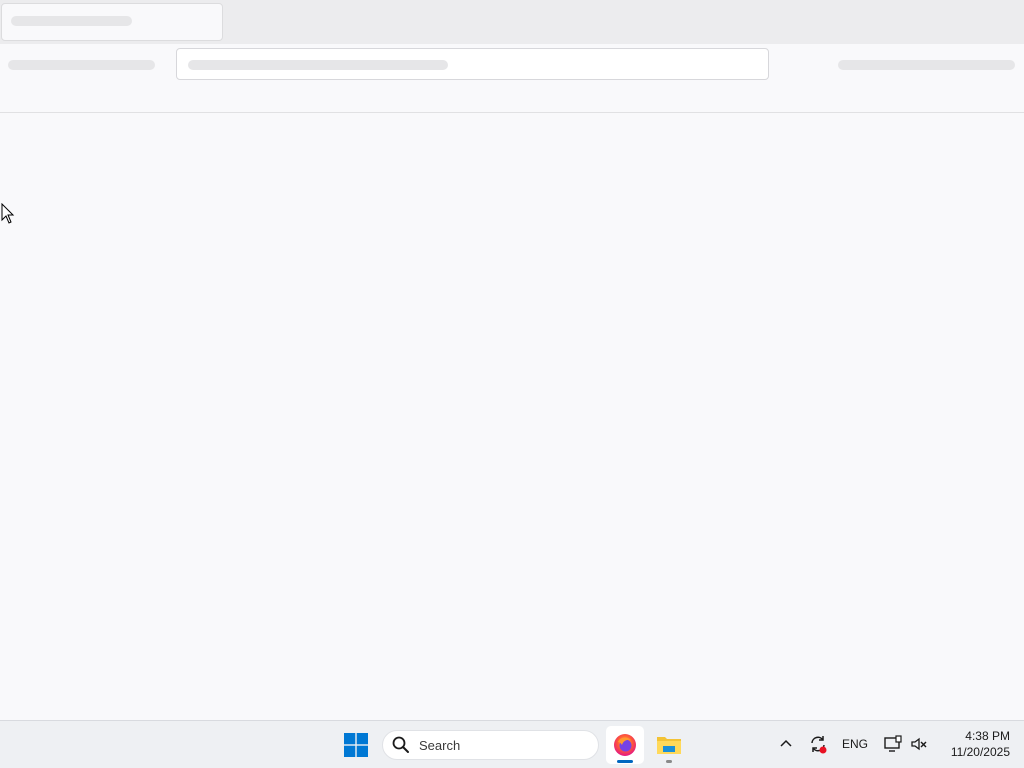 The height and width of the screenshot is (768, 1024). I want to click on taskbar-search-box: Search, so click(490, 745).